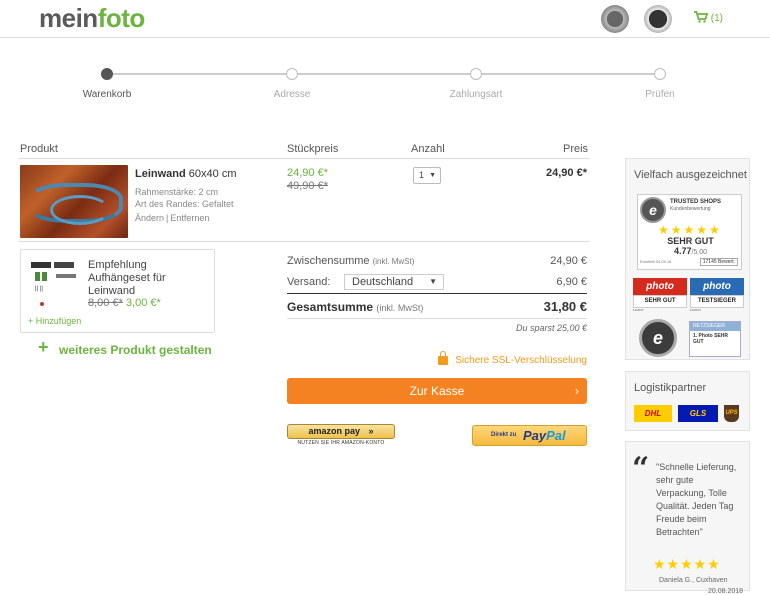  Describe the element at coordinates (212, 174) in the screenshot. I see `product-size: 60x40 cm` at that location.